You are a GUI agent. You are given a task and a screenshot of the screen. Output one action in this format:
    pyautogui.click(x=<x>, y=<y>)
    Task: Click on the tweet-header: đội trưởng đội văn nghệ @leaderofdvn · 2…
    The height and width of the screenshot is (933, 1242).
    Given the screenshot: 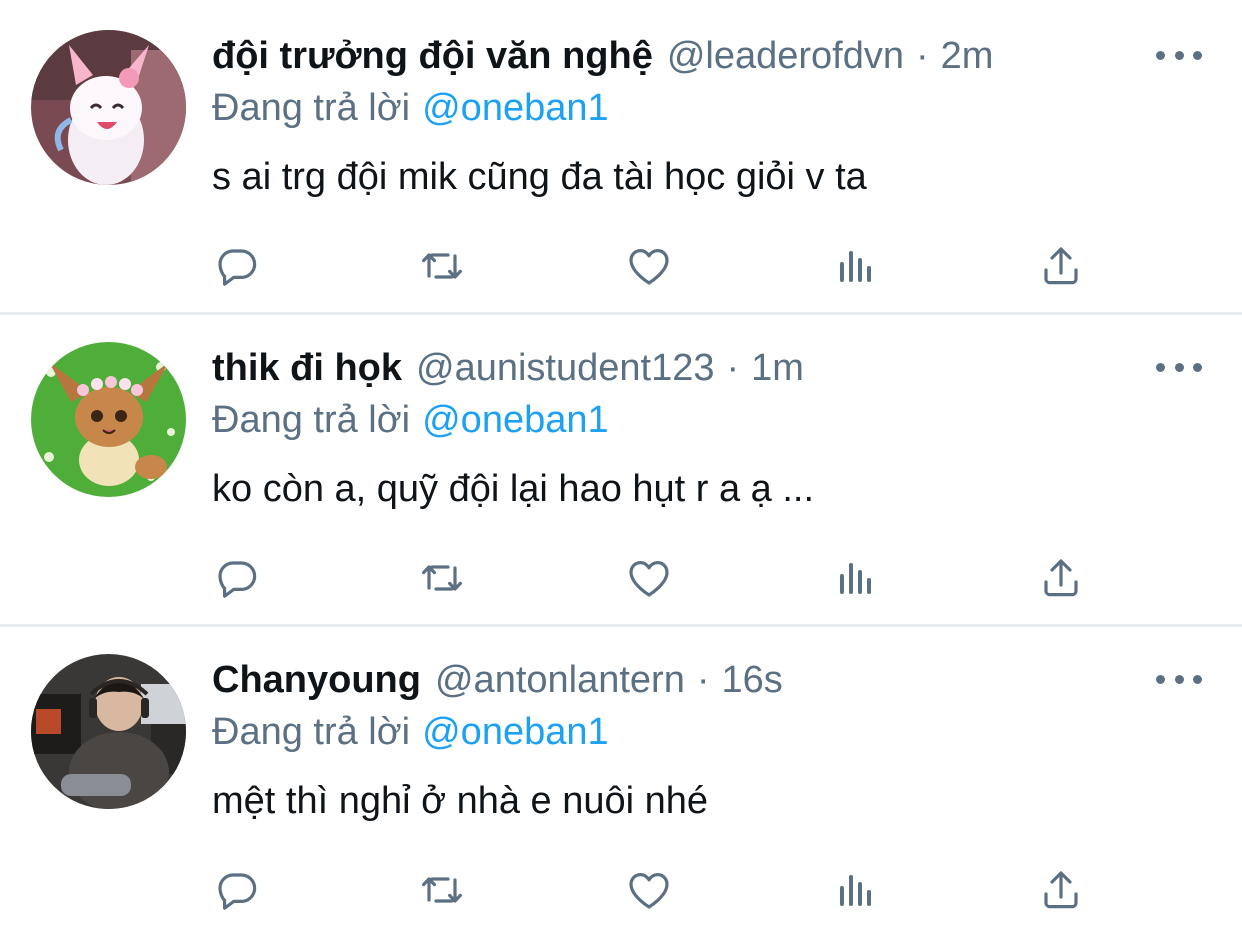 What is the action you would take?
    pyautogui.click(x=602, y=56)
    